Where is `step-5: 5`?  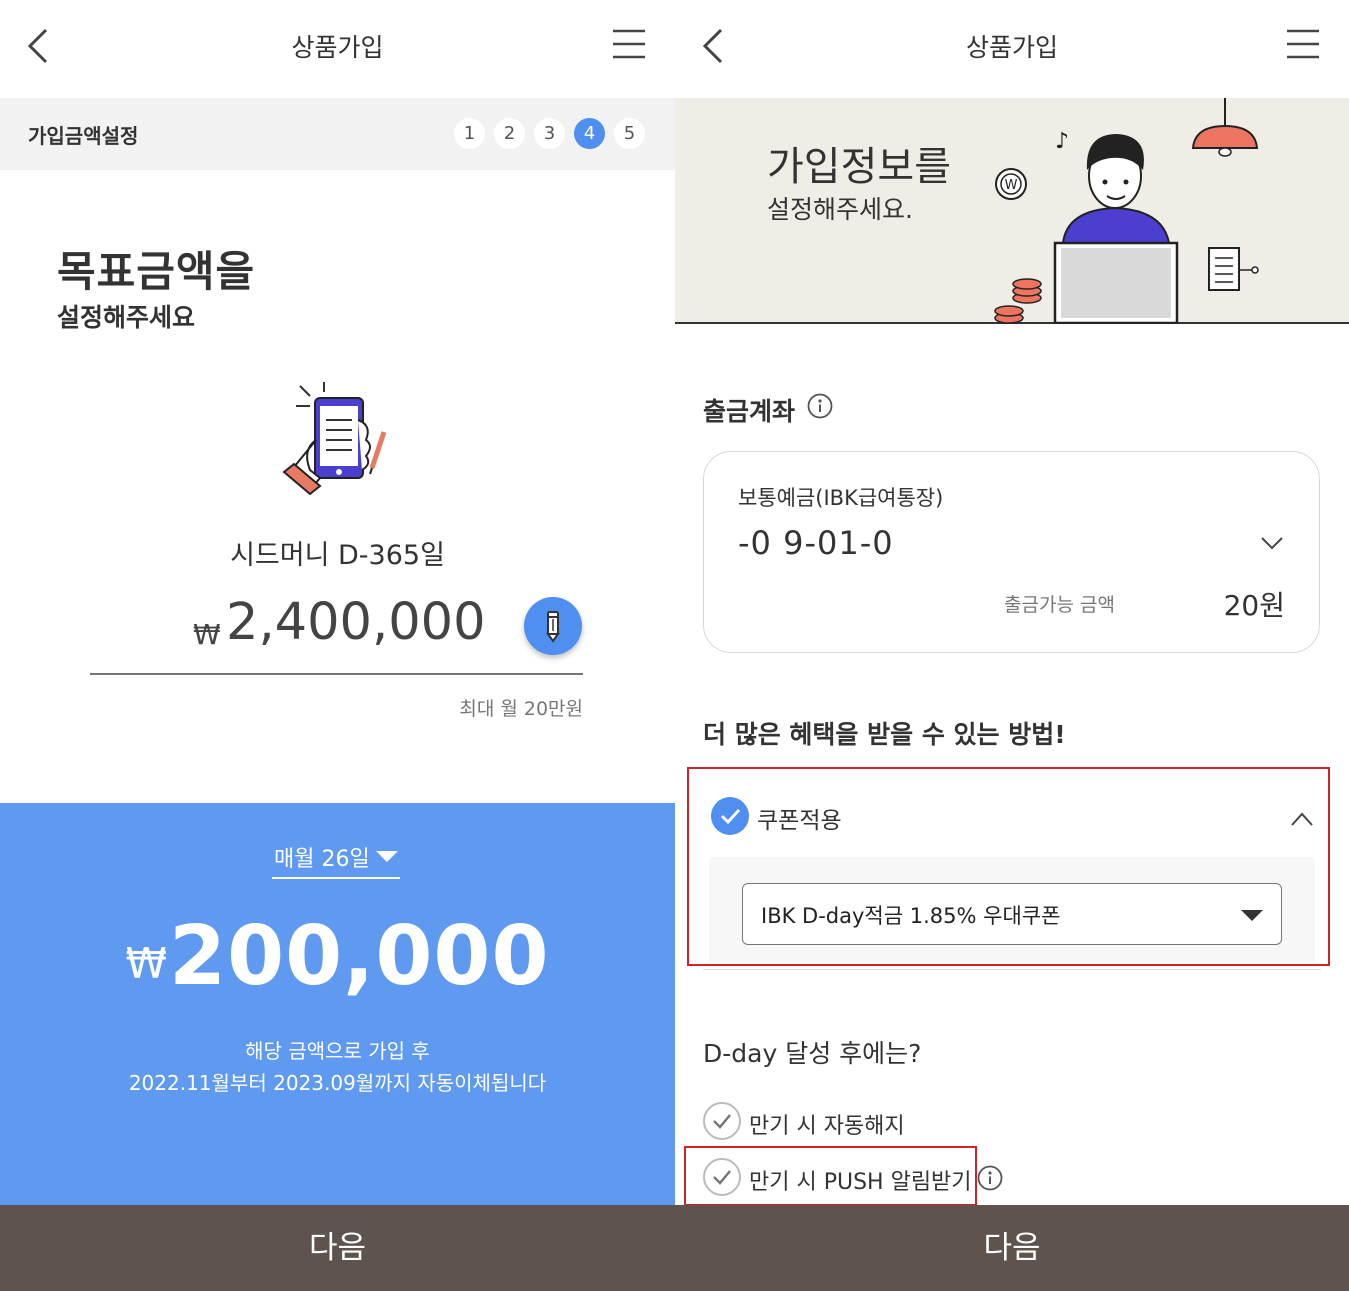 step-5: 5 is located at coordinates (629, 133).